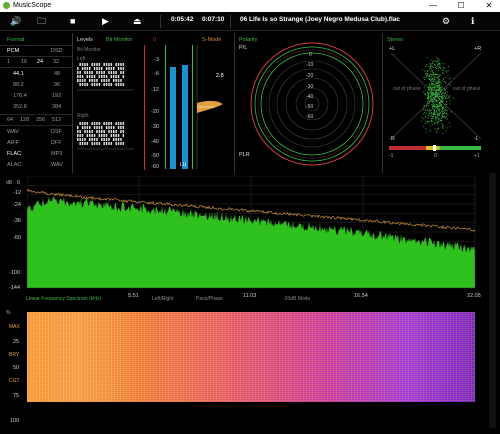 The height and width of the screenshot is (434, 500). I want to click on x-tick: 5.51, so click(133, 296).